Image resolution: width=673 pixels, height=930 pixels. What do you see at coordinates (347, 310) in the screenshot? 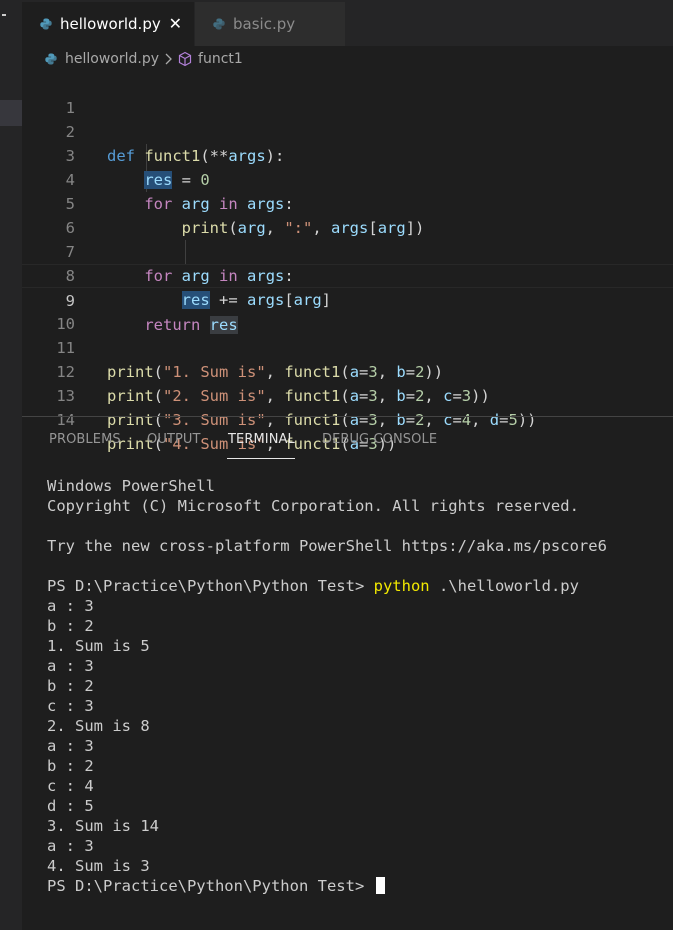
I see `code-line: 10` at bounding box center [347, 310].